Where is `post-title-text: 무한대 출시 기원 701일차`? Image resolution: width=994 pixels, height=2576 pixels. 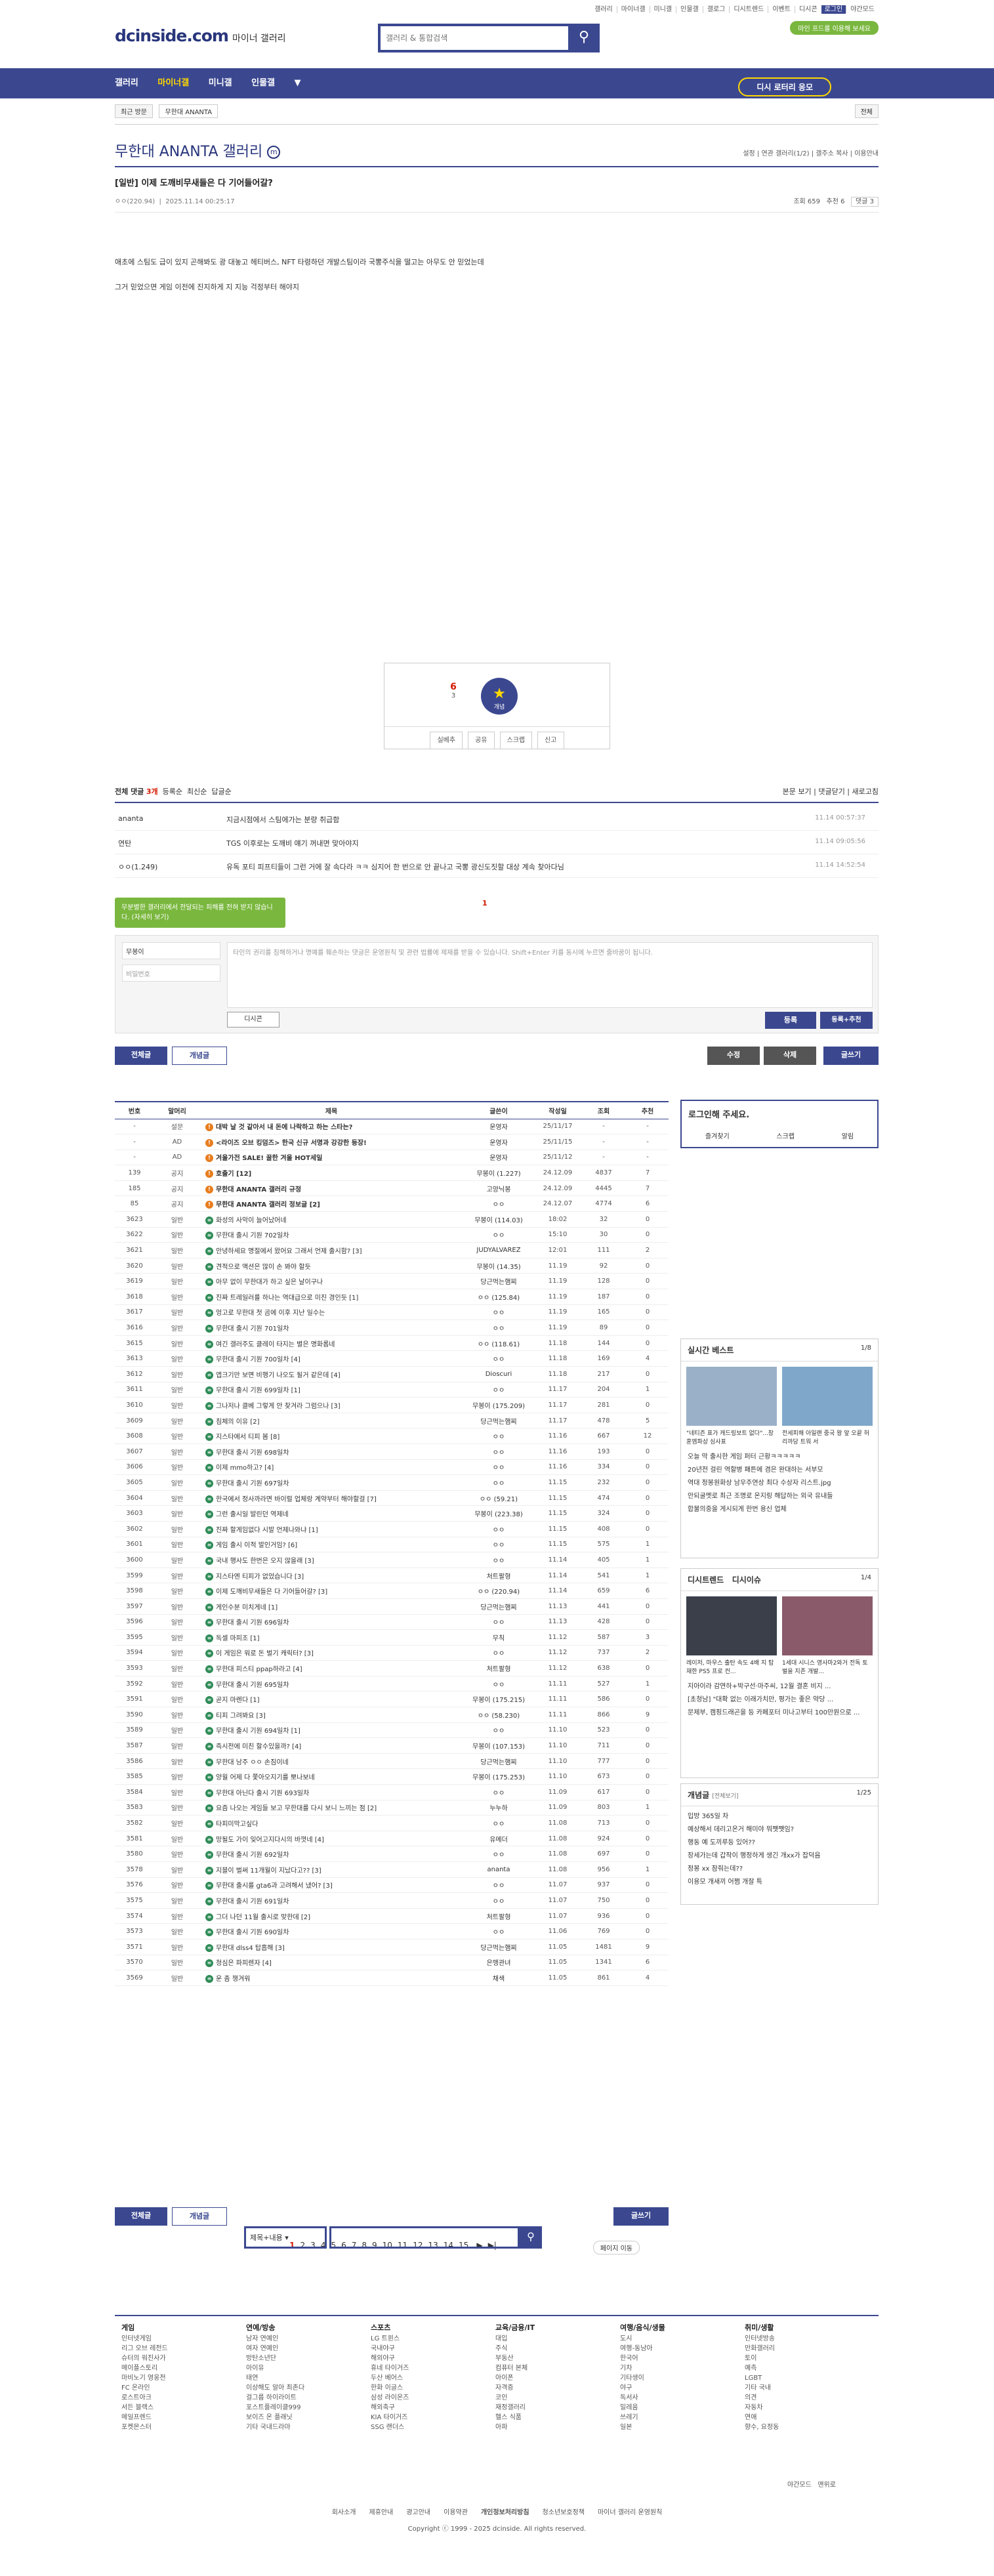
post-title-text: 무한대 출시 기원 701일차 is located at coordinates (252, 1329).